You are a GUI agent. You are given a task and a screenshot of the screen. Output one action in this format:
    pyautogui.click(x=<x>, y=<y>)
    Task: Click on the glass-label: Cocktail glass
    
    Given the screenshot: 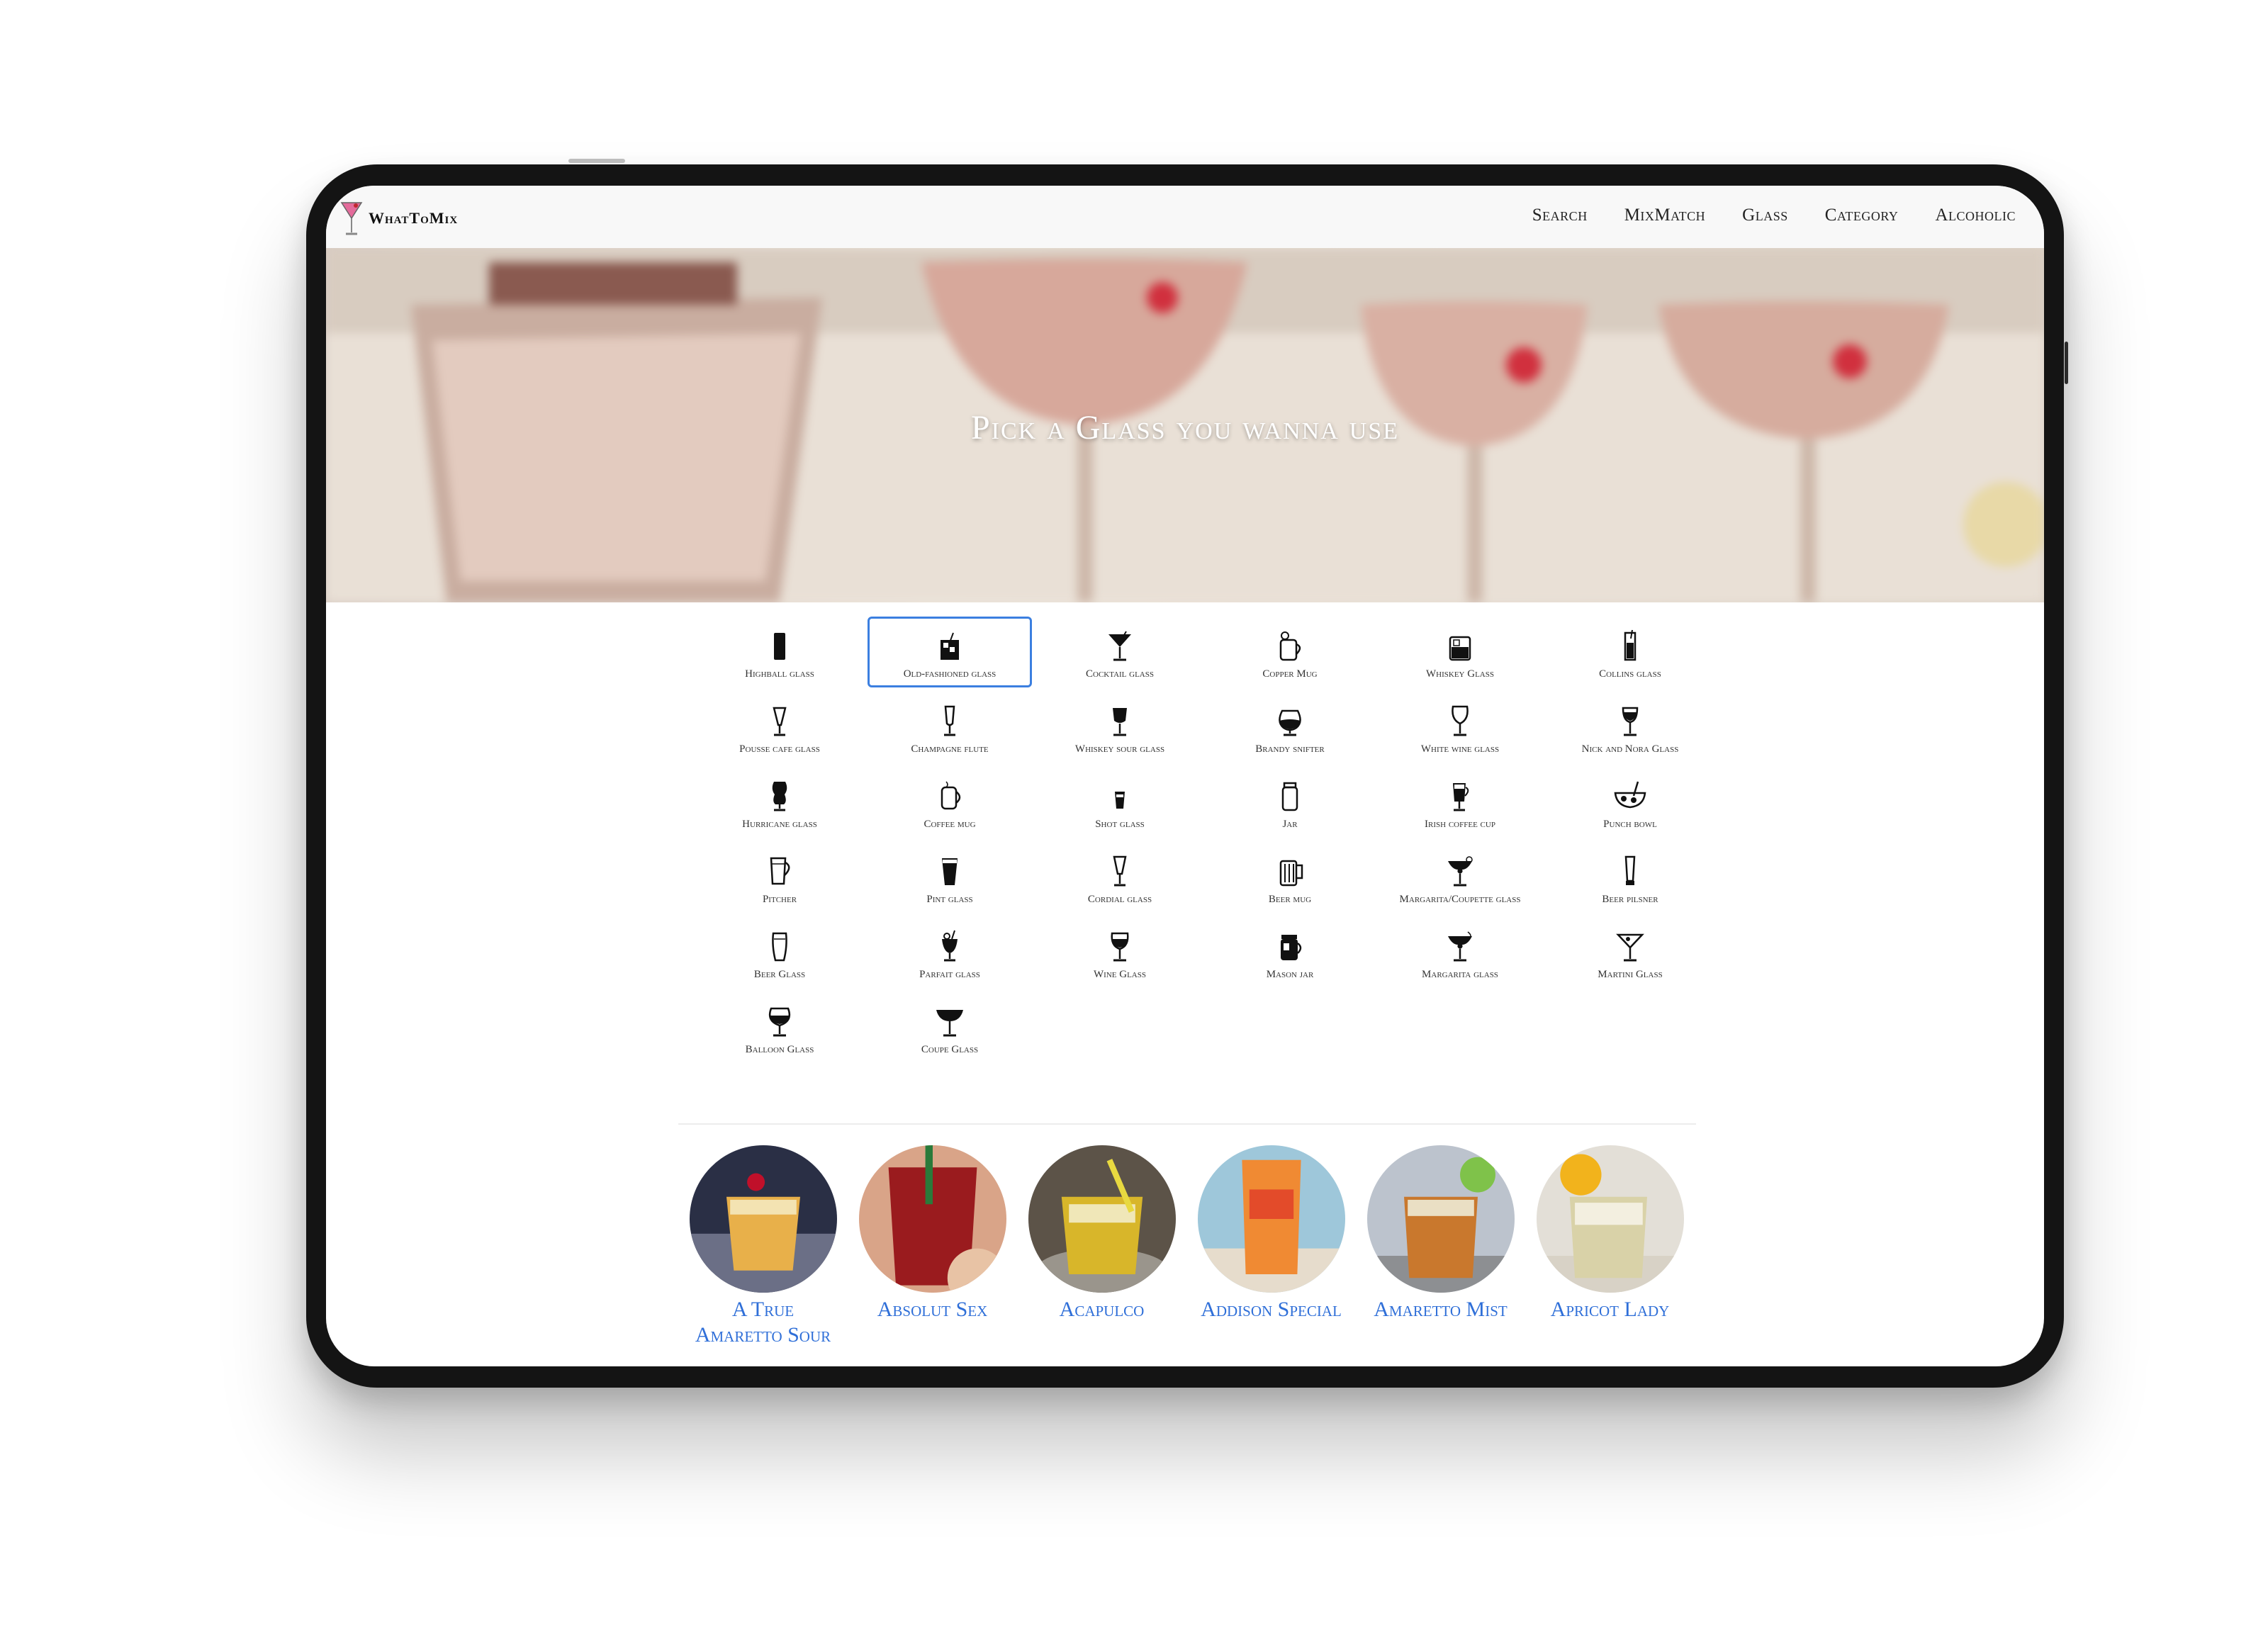 What is the action you would take?
    pyautogui.click(x=1120, y=674)
    